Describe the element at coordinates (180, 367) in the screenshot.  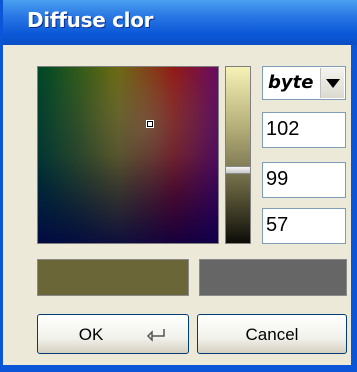
I see `window-border-bottom` at that location.